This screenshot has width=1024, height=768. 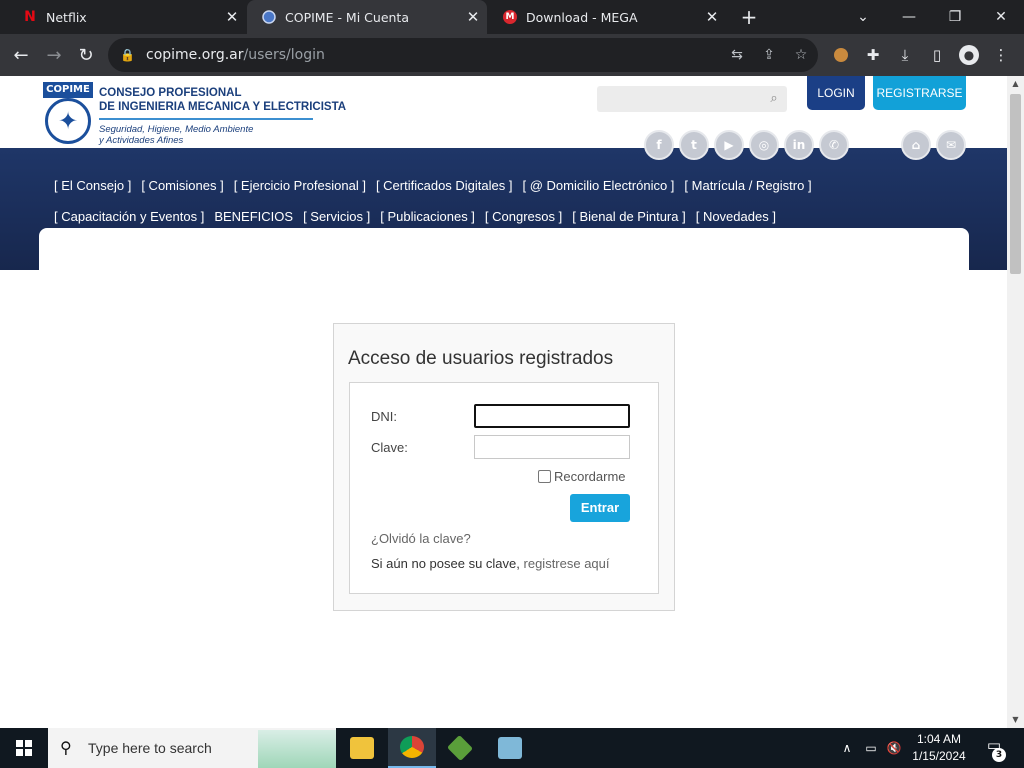 What do you see at coordinates (600, 508) in the screenshot?
I see `entrar-button: Entrar` at bounding box center [600, 508].